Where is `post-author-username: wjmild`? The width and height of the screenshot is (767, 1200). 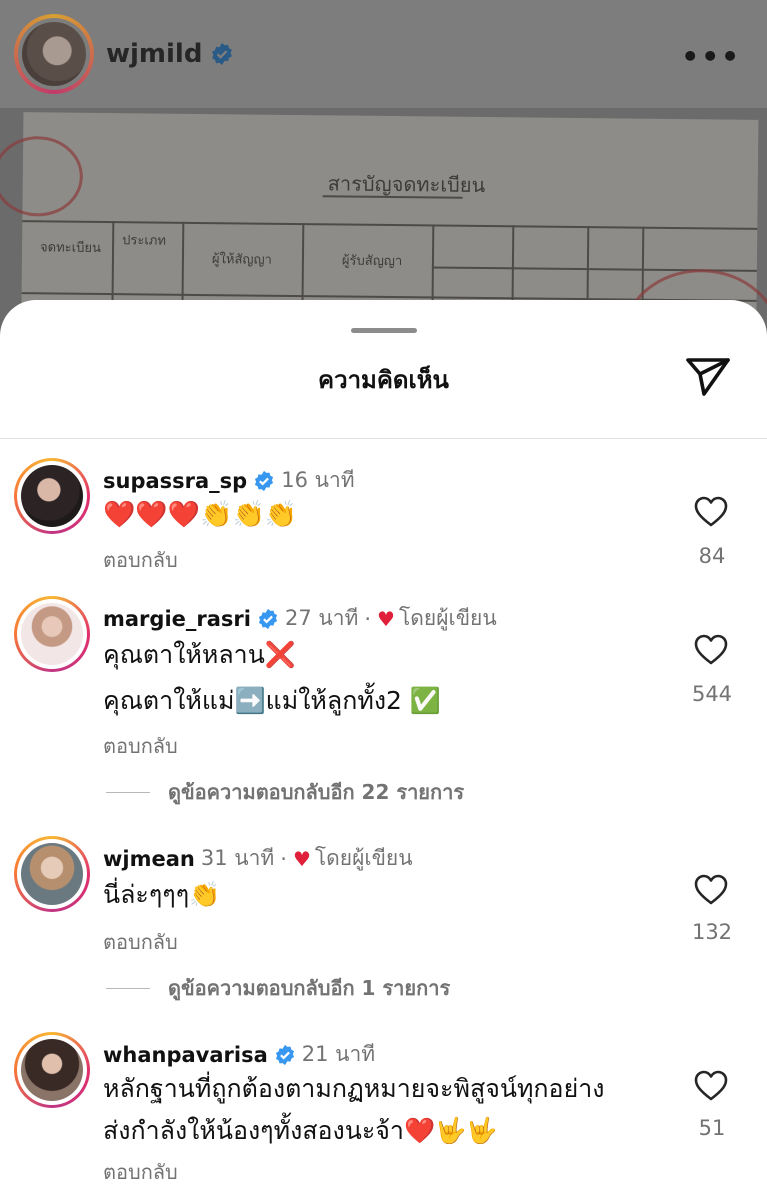 post-author-username: wjmild is located at coordinates (170, 54).